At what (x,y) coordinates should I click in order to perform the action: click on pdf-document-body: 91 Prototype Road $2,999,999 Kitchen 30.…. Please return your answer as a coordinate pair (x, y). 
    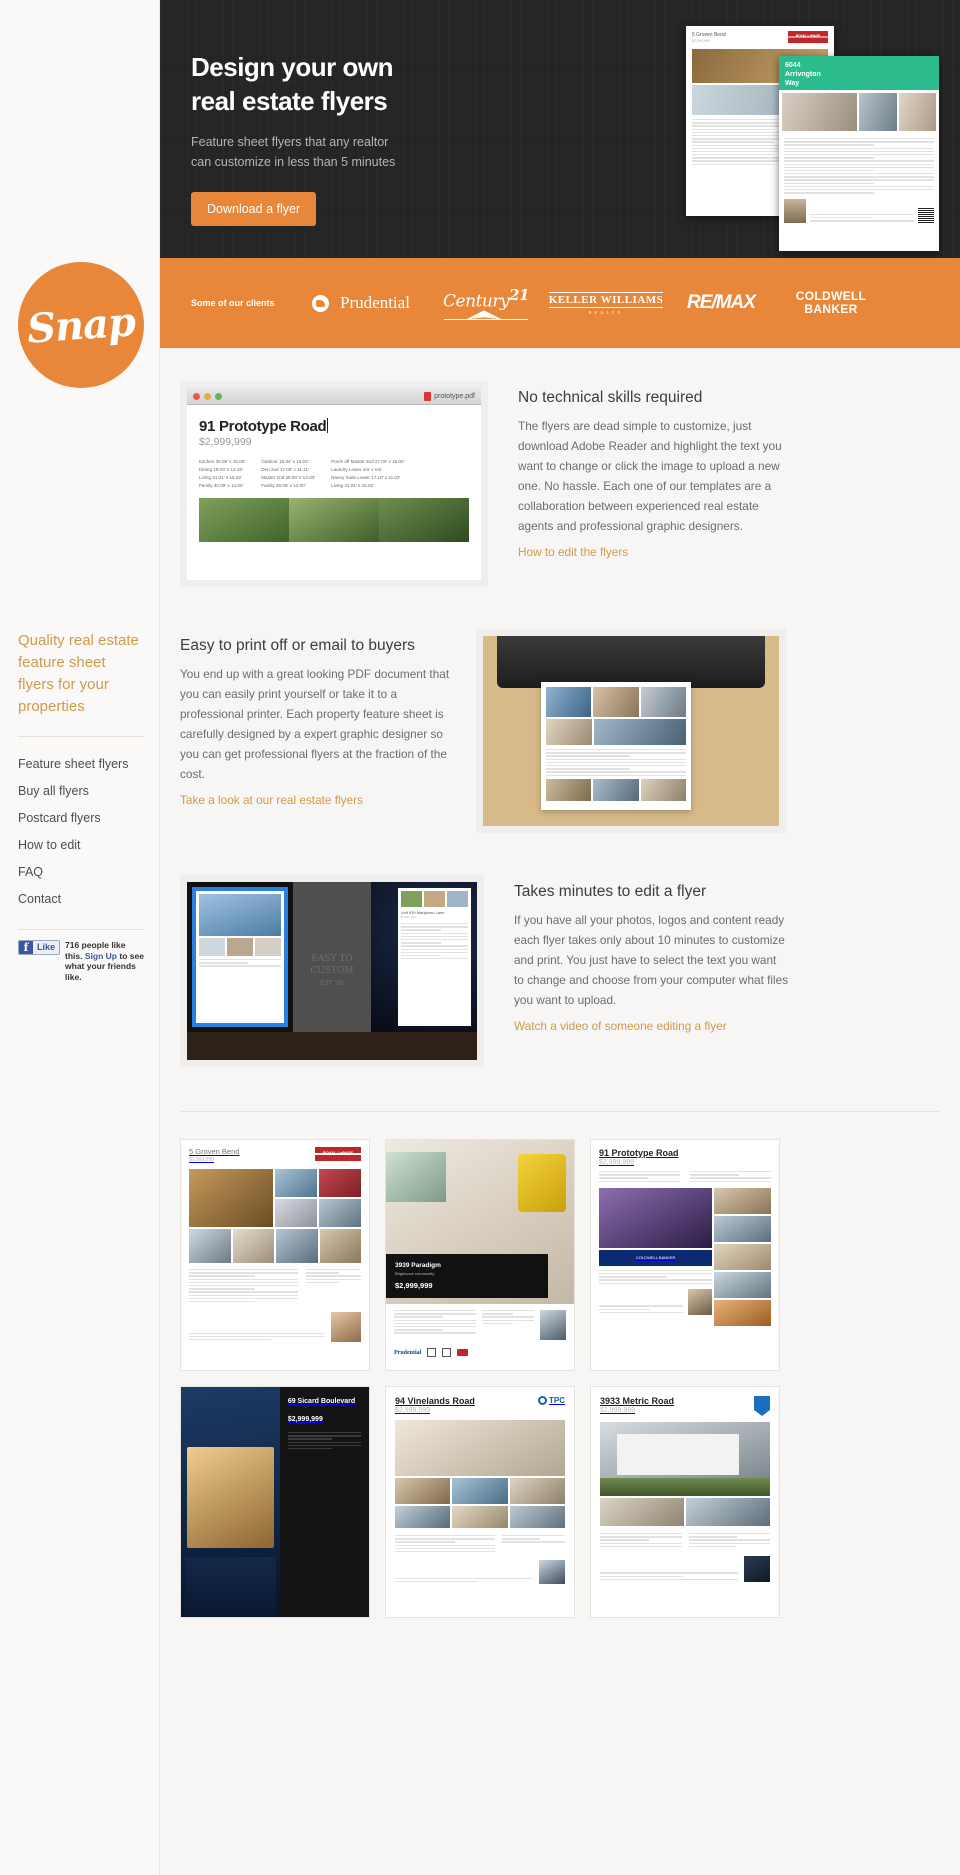
    Looking at the image, I should click on (334, 480).